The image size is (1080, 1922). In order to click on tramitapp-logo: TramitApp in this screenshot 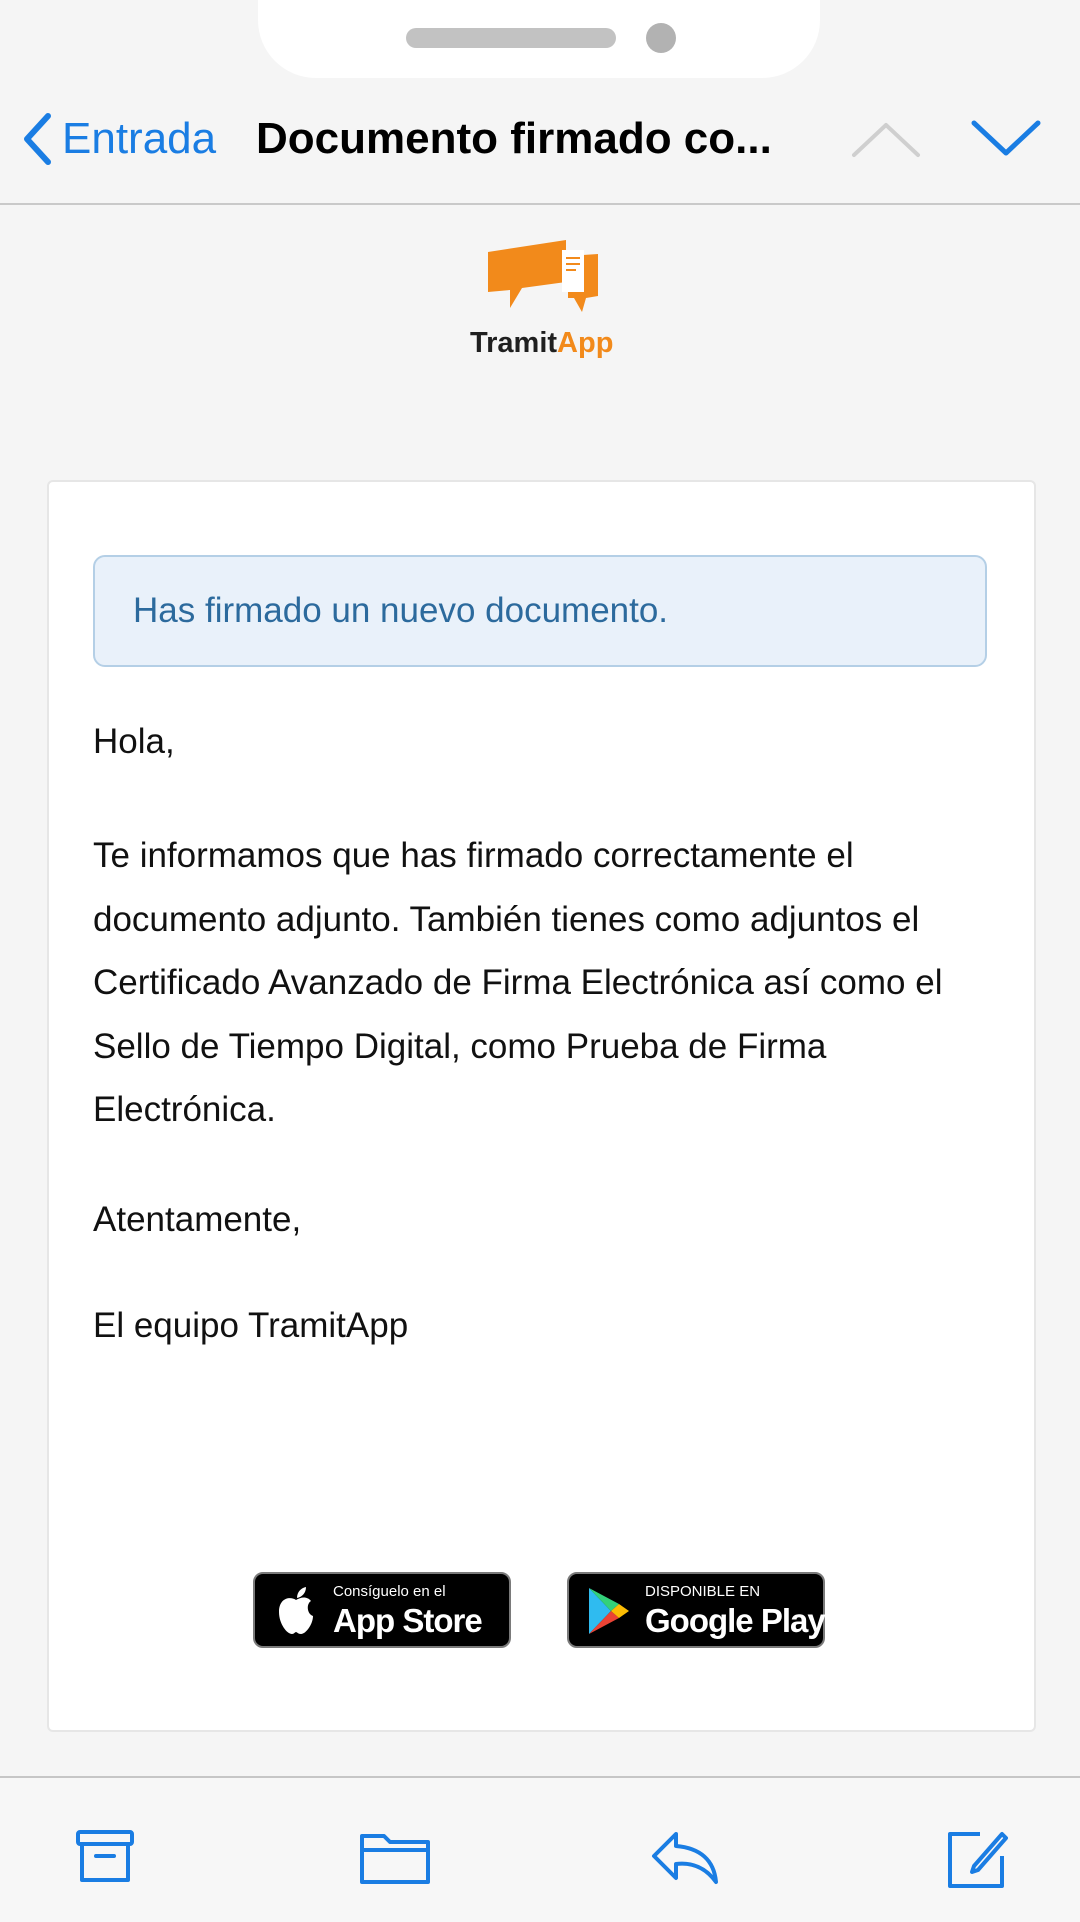, I will do `click(542, 297)`.